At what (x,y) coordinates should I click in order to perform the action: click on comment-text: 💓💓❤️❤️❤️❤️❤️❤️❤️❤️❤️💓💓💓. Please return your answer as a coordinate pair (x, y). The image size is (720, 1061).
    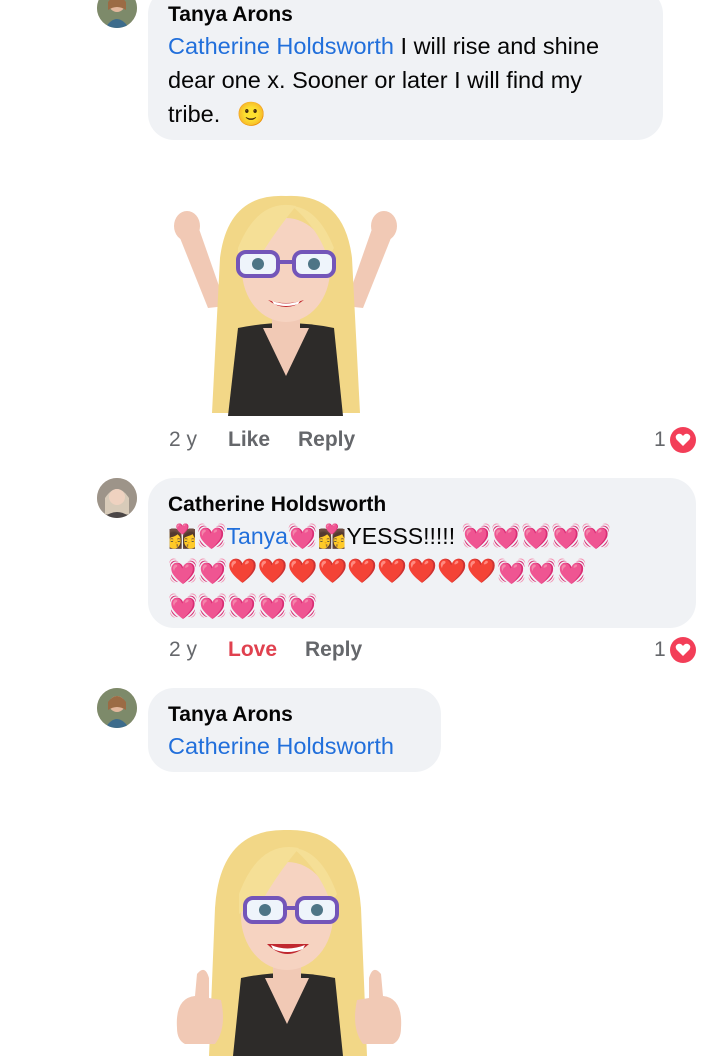
    Looking at the image, I should click on (422, 571).